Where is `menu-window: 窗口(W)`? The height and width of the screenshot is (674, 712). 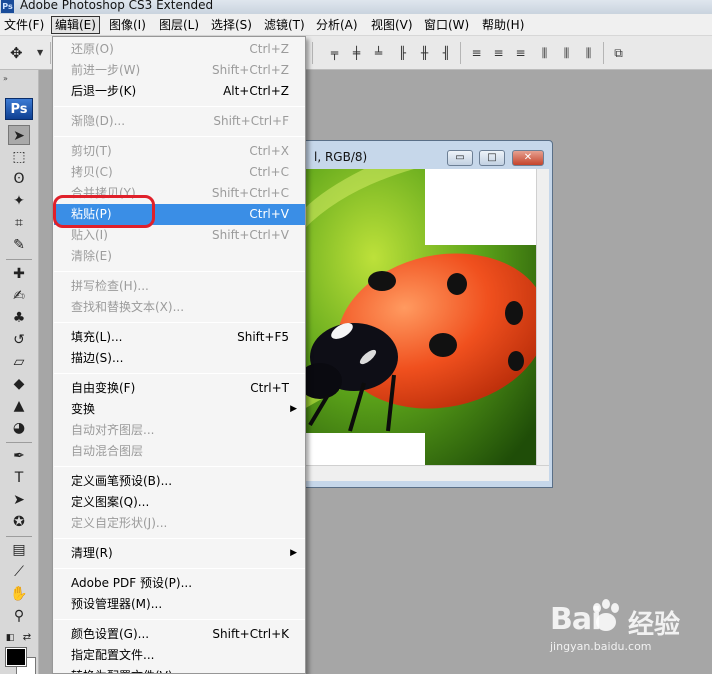 menu-window: 窗口(W) is located at coordinates (446, 25).